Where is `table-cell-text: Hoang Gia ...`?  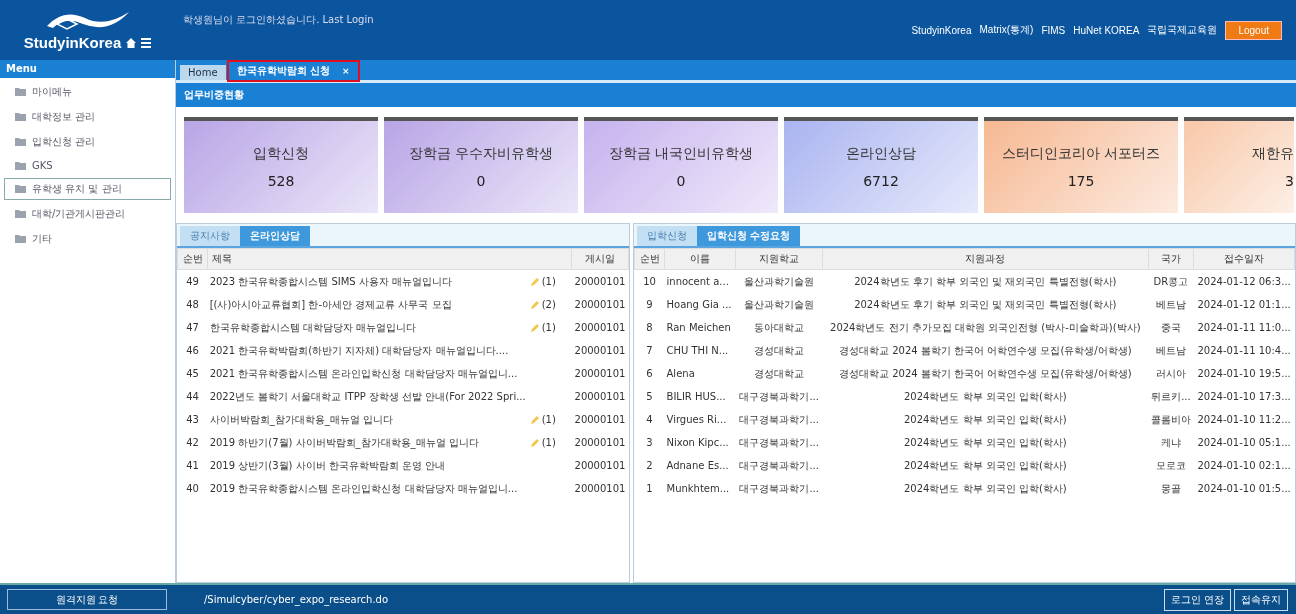
table-cell-text: Hoang Gia ... is located at coordinates (699, 305).